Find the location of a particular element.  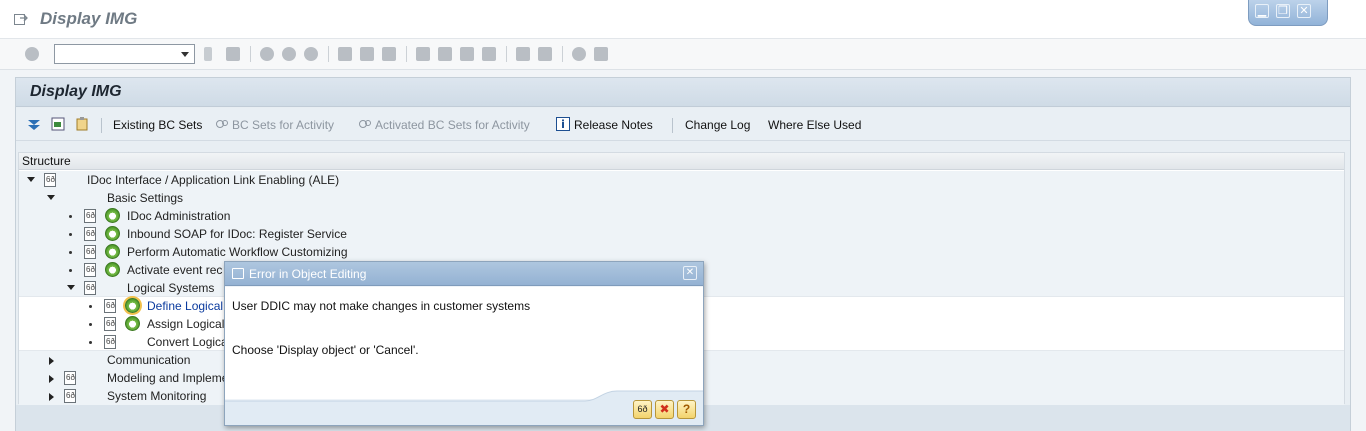

last-page-icon is located at coordinates (489, 54).